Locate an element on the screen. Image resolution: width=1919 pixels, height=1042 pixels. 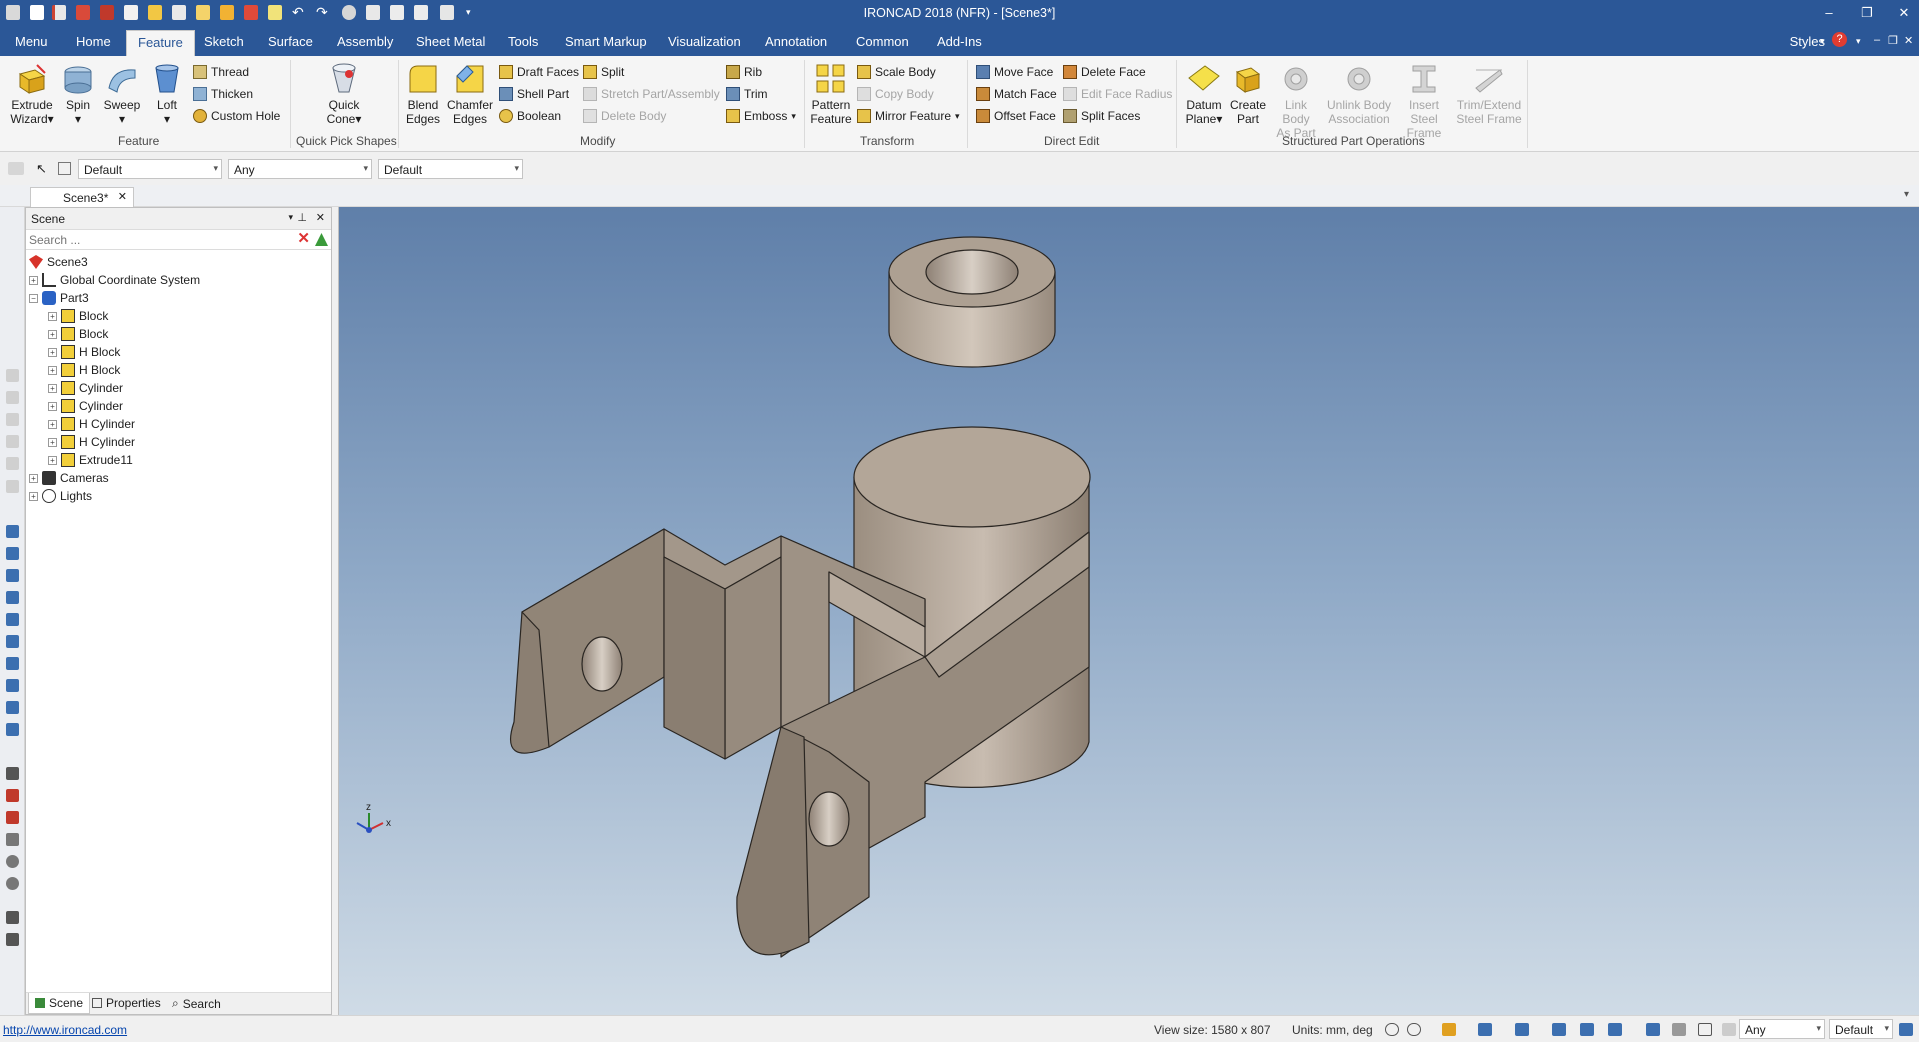
tab-visualization: Visualization is located at coordinates (704, 41).